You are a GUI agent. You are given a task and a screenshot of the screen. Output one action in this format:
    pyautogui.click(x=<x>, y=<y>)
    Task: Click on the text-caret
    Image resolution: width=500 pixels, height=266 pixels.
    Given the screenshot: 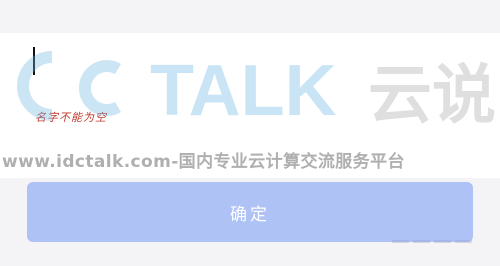 What is the action you would take?
    pyautogui.click(x=34, y=61)
    